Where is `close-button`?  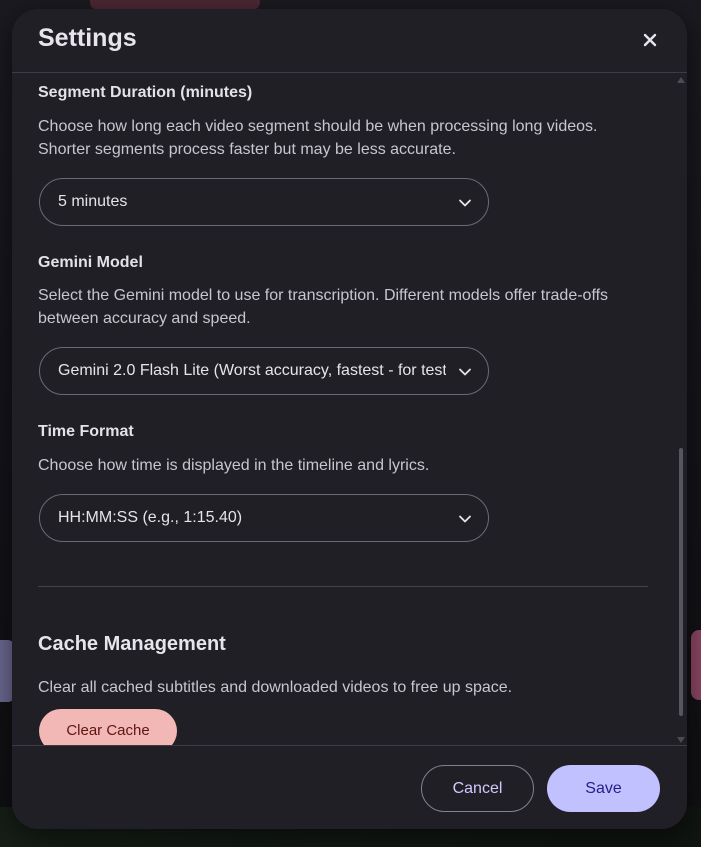
close-button is located at coordinates (650, 40).